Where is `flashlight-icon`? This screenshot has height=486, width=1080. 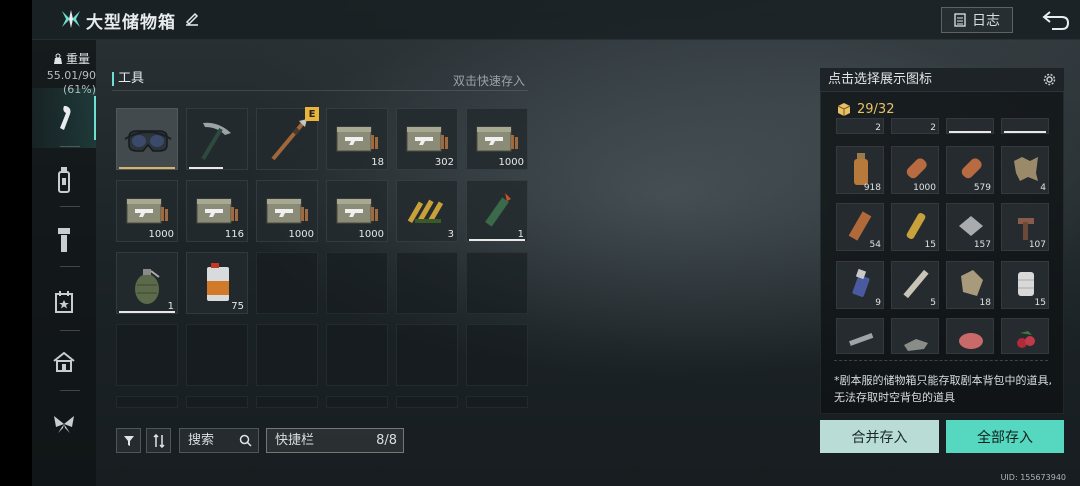 flashlight-icon is located at coordinates (64, 240).